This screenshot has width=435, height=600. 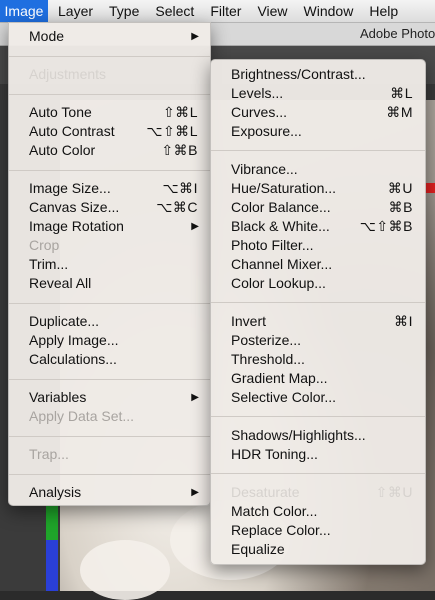 What do you see at coordinates (318, 112) in the screenshot?
I see `menu-item-curves: Curves... ⌘M` at bounding box center [318, 112].